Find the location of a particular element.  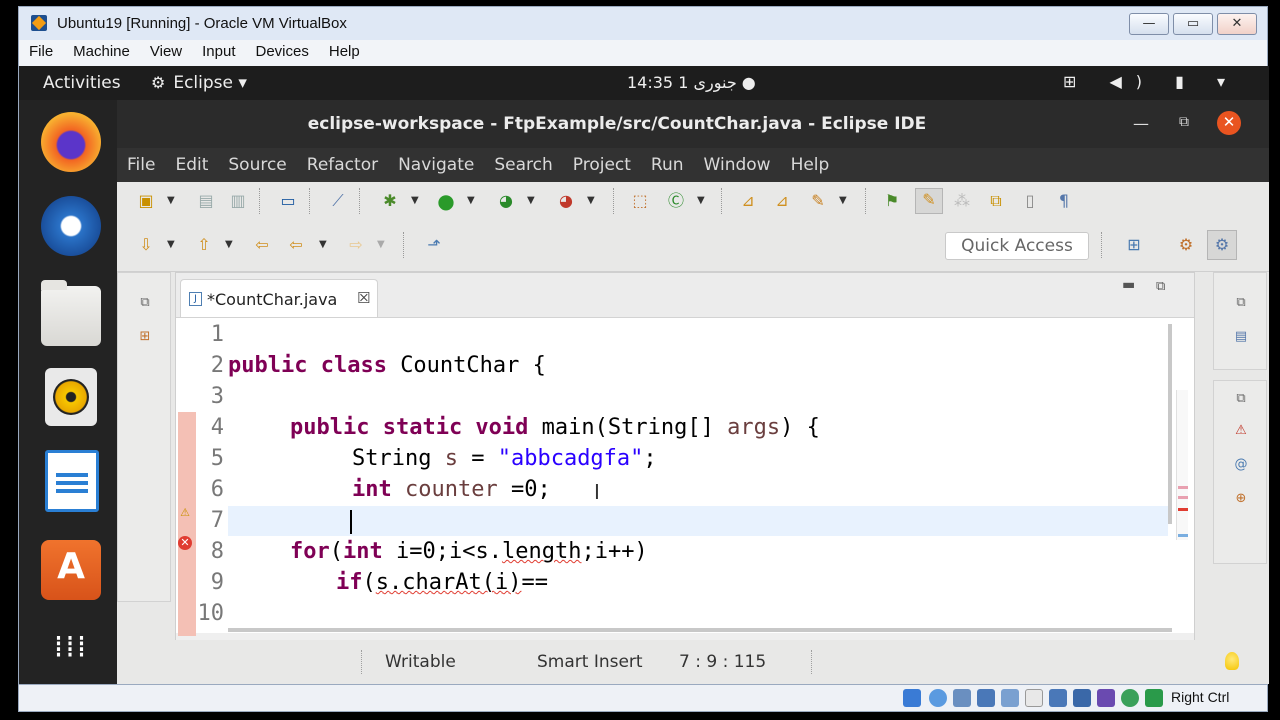

toggle-mark-occurrences-icon: ✎ is located at coordinates (929, 201).